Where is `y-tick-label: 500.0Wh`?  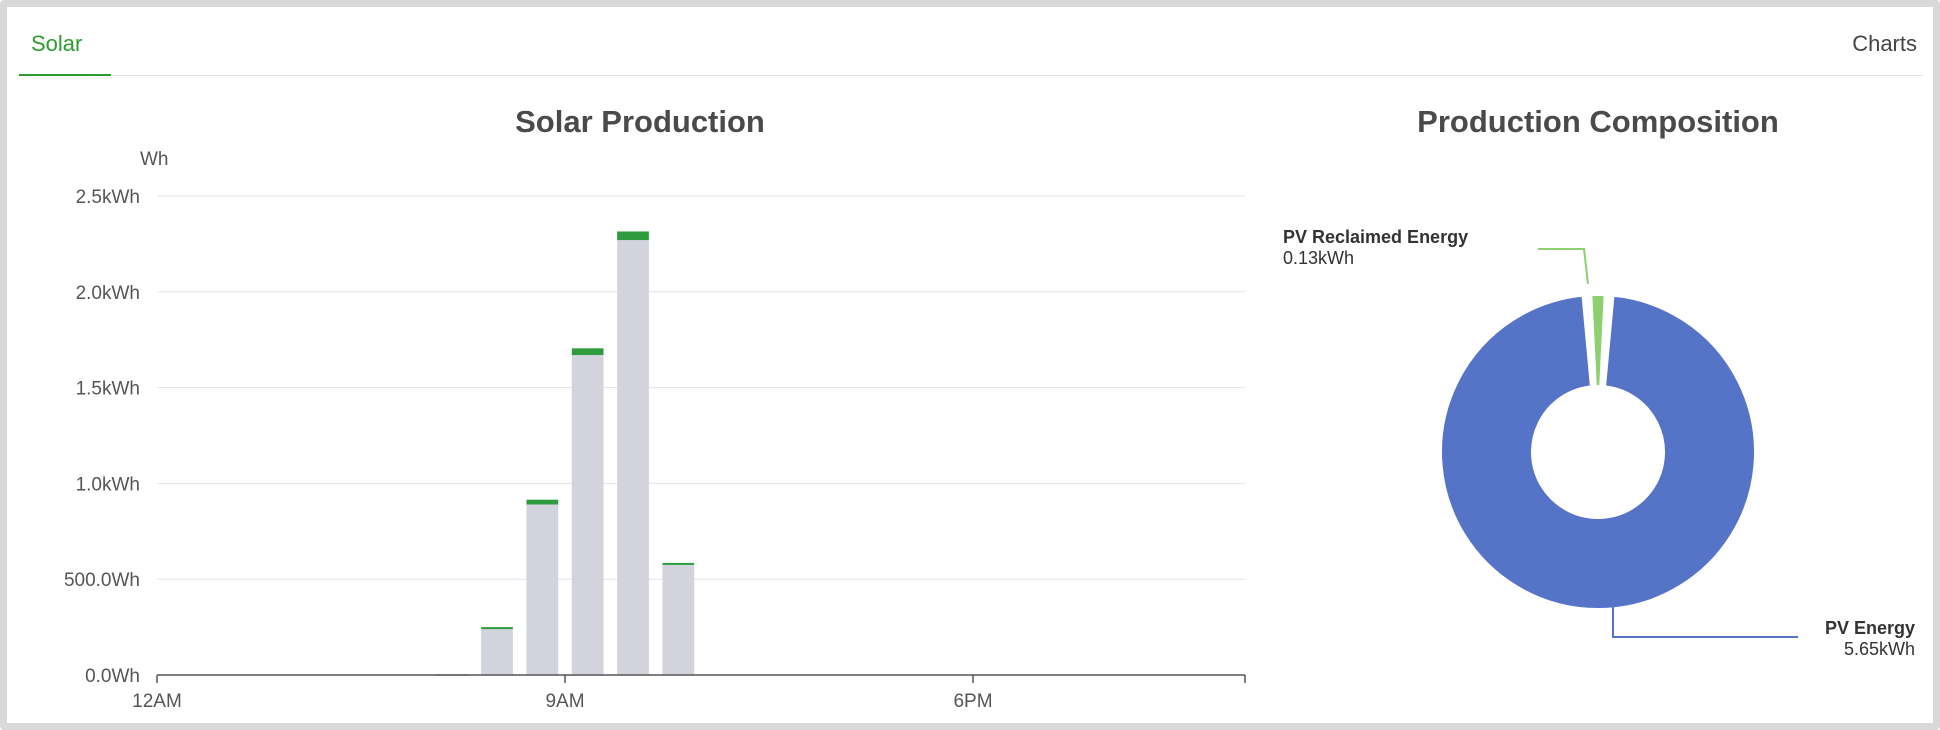
y-tick-label: 500.0Wh is located at coordinates (102, 580).